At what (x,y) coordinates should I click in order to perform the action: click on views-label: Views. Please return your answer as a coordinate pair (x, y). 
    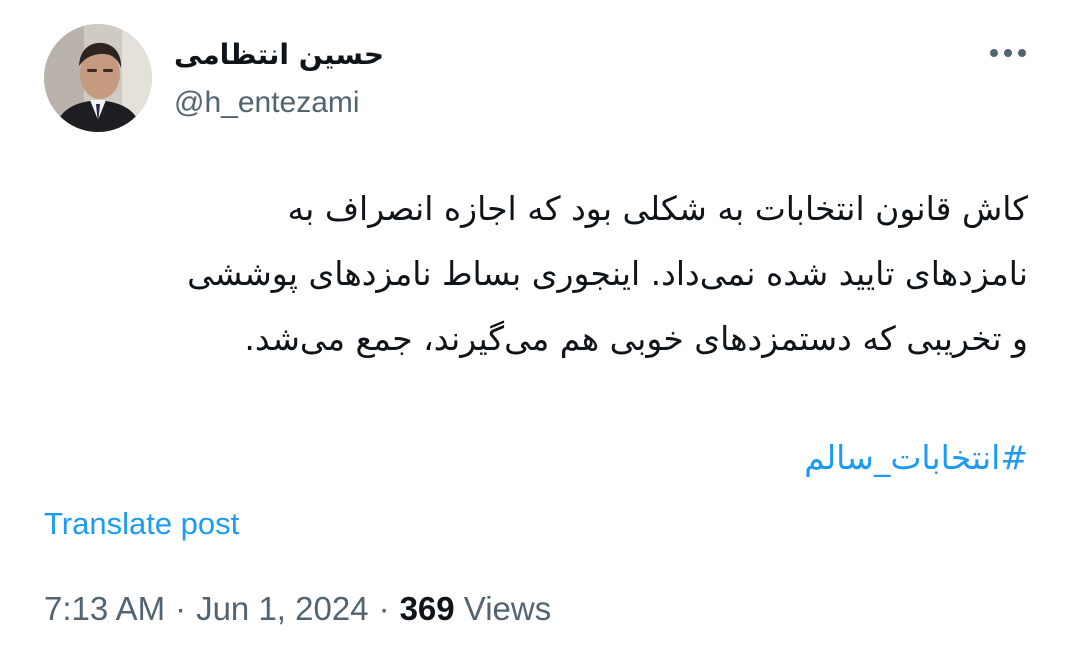
    Looking at the image, I should click on (507, 608).